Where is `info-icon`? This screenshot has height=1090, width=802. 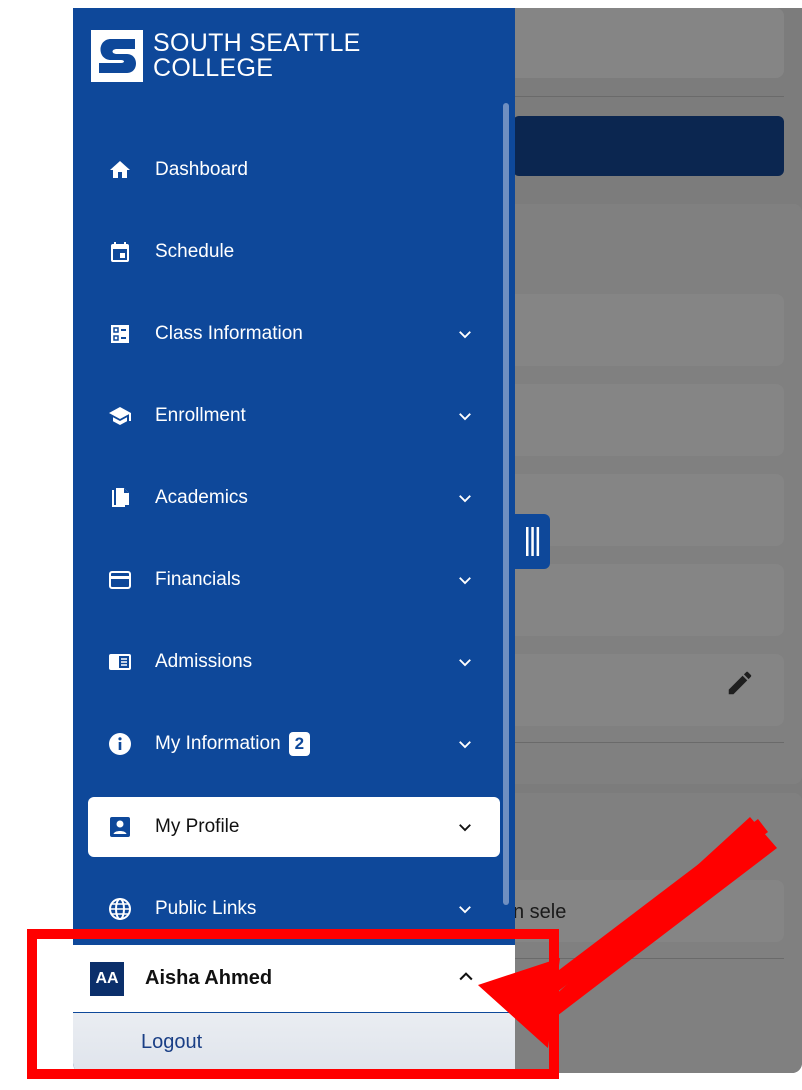
info-icon is located at coordinates (120, 744).